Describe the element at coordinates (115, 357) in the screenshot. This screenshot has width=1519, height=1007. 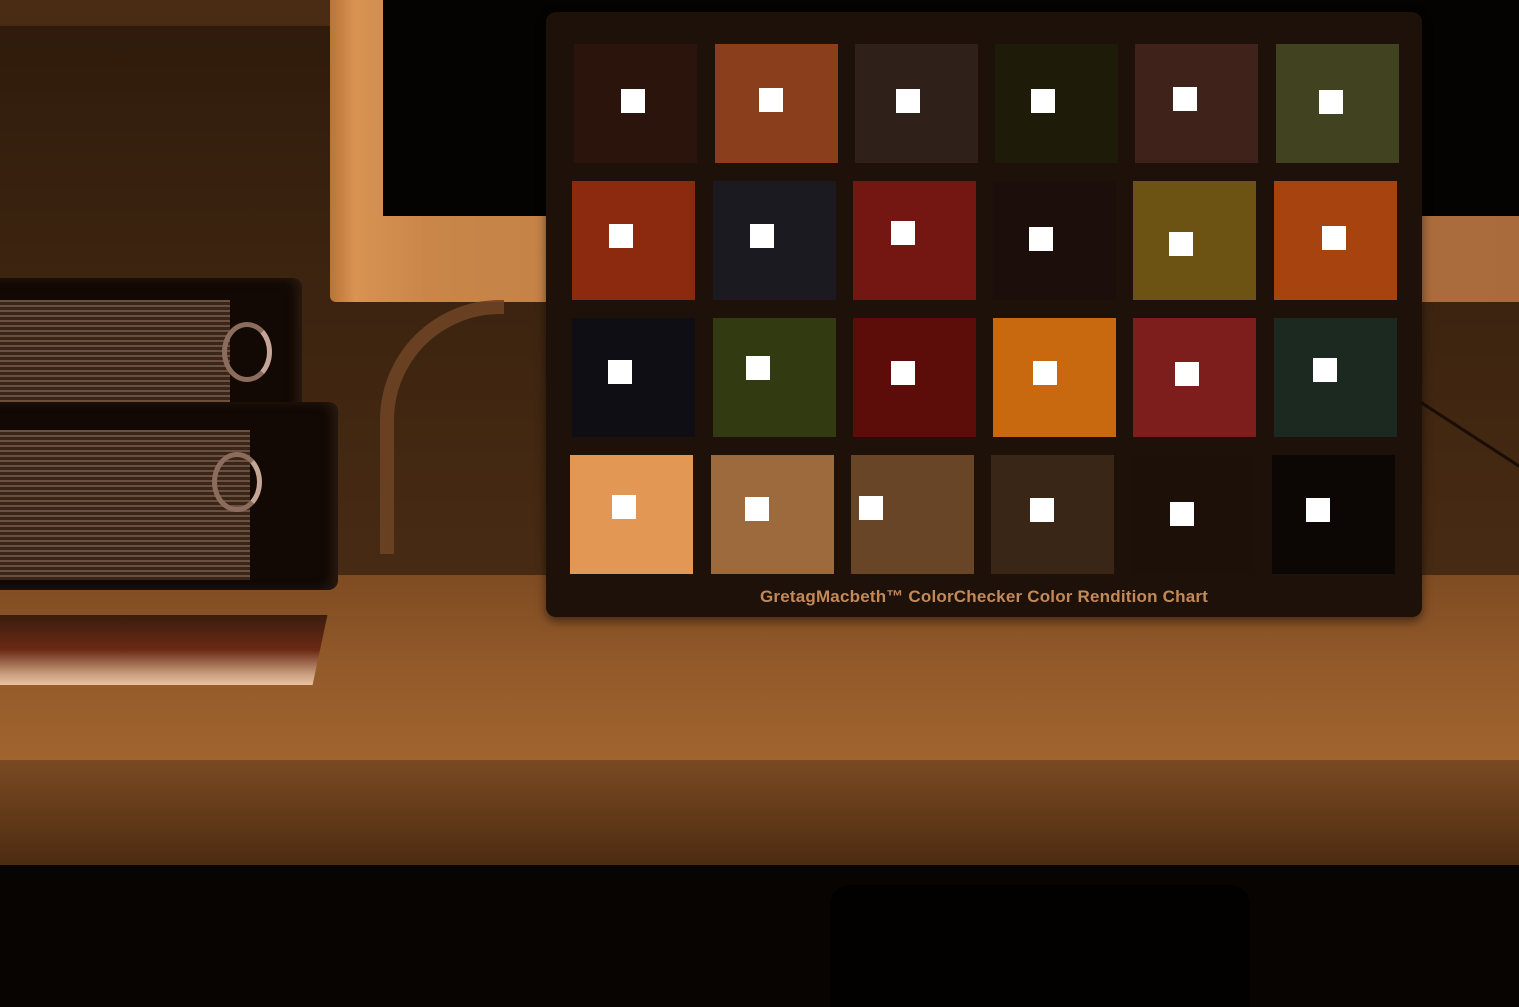
I see `binder-top-pages` at that location.